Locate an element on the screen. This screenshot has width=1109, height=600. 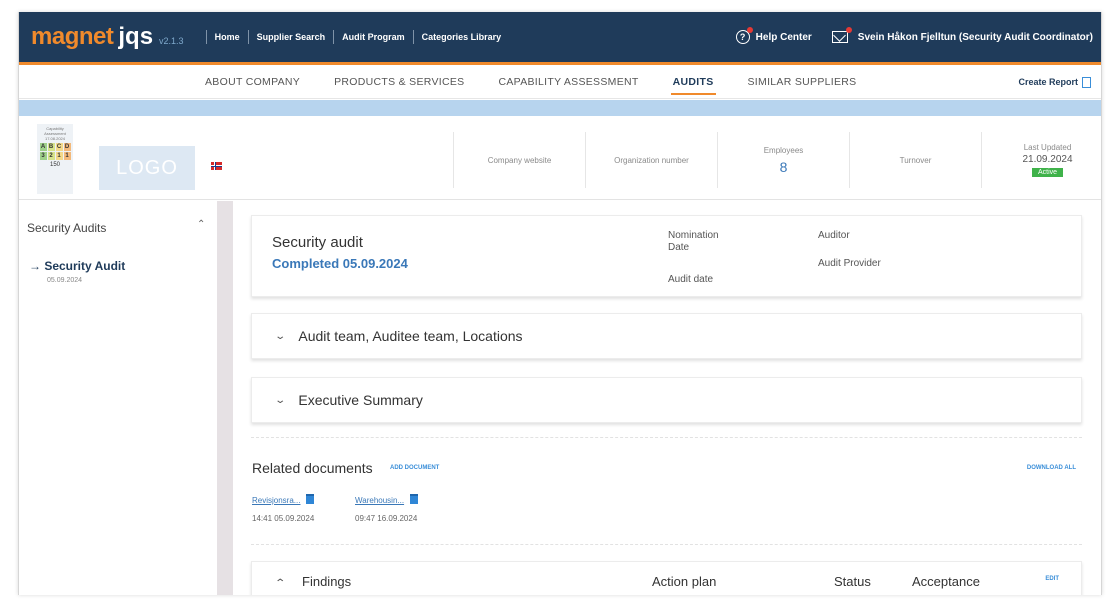
download-all-button: DOWNLOAD ALL is located at coordinates (1051, 468).